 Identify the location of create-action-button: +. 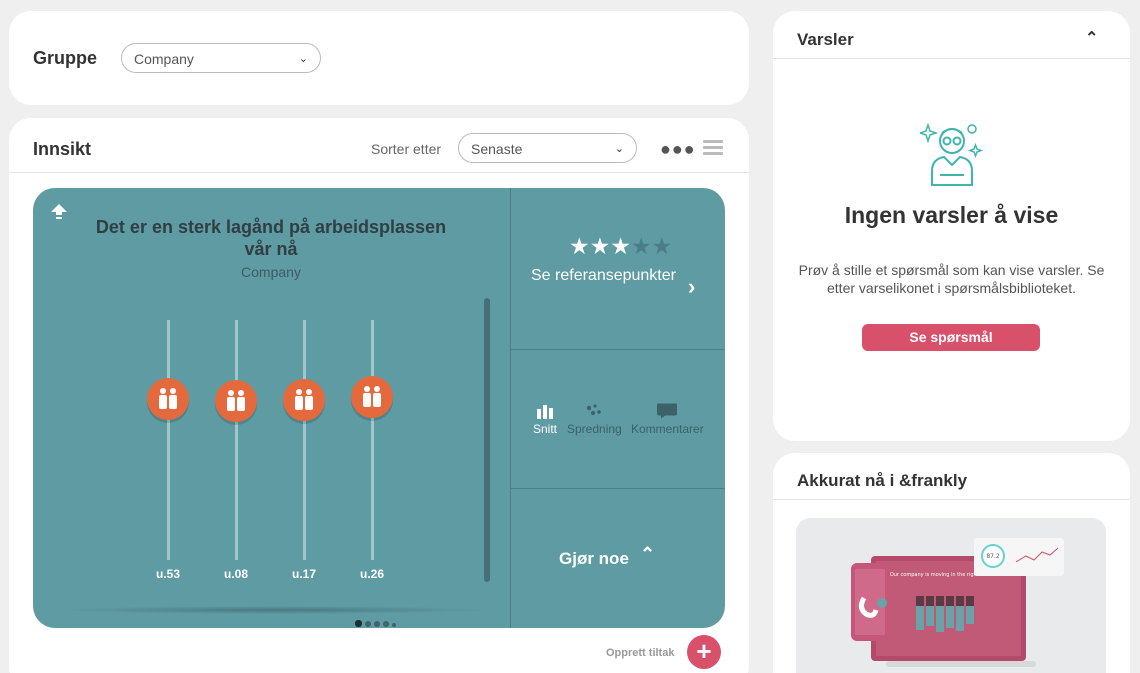
(704, 652).